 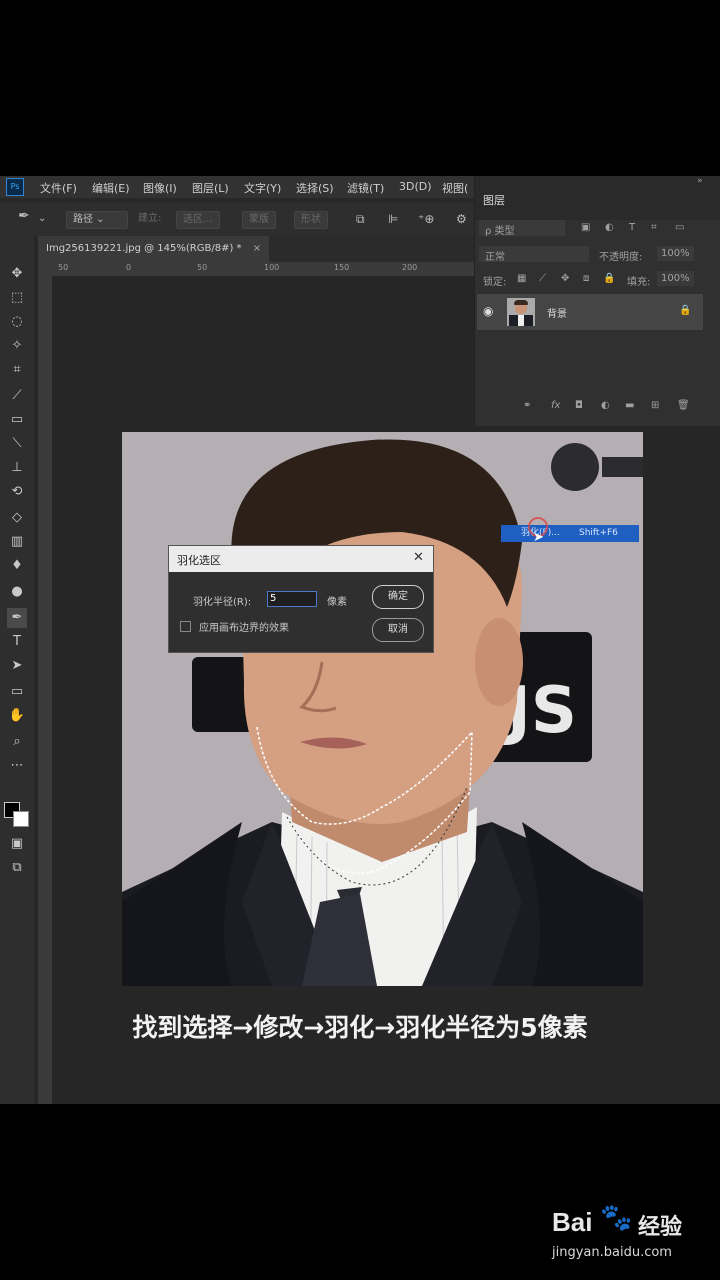 What do you see at coordinates (154, 249) in the screenshot?
I see `document-tab: Img256139221.jpg @ 145%(RGB/8#) * ×` at bounding box center [154, 249].